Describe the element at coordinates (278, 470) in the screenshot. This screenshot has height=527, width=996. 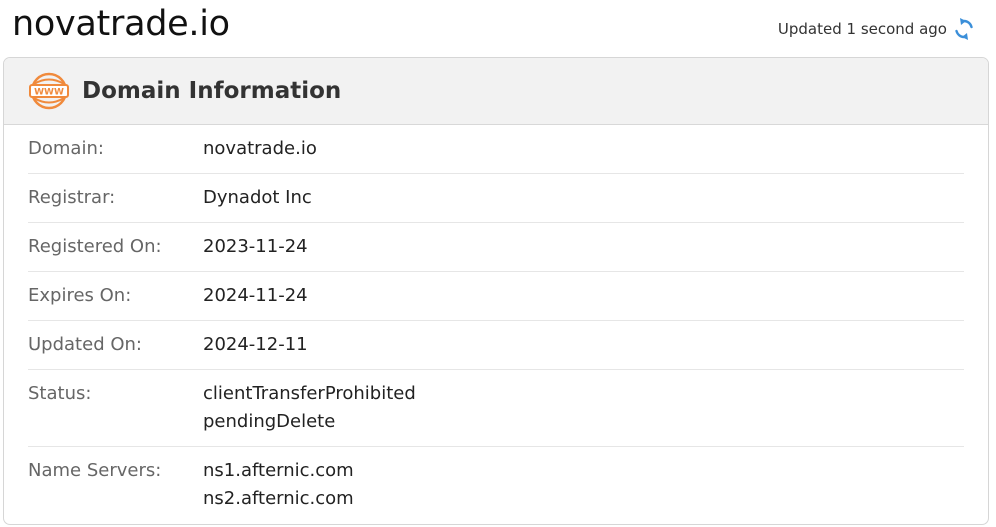
I see `name-server-value: ns1.afternic.com` at that location.